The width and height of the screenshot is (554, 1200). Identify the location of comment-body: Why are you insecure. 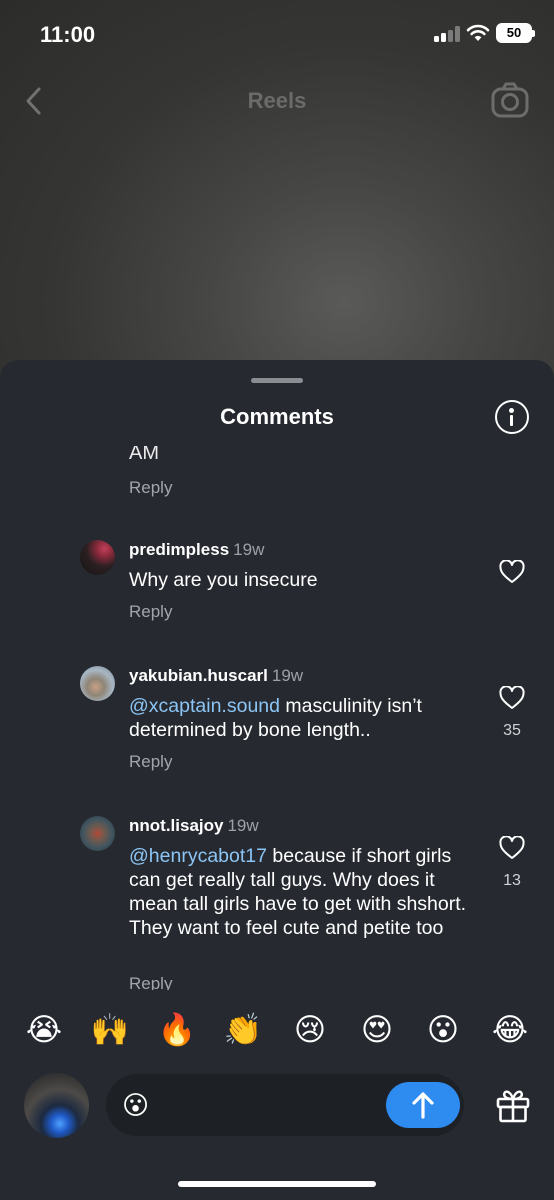
(223, 580).